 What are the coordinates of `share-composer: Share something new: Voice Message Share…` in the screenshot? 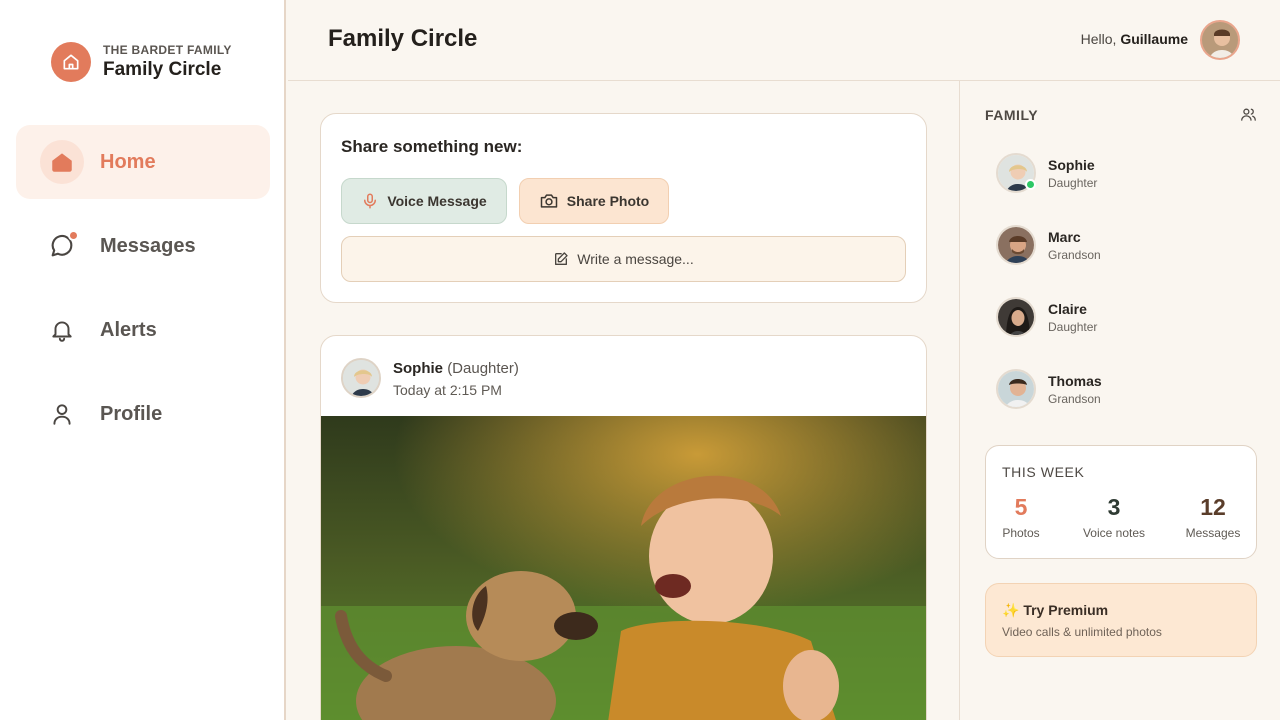 It's located at (623, 208).